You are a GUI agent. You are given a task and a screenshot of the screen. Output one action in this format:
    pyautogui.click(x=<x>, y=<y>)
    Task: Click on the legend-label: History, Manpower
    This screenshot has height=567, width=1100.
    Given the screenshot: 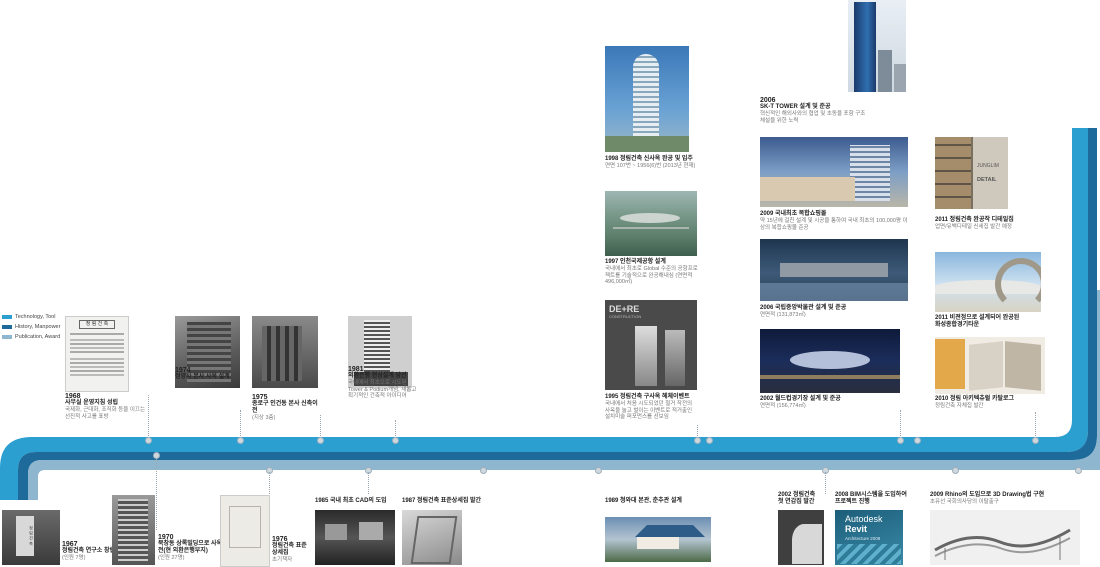 What is the action you would take?
    pyautogui.click(x=38, y=327)
    